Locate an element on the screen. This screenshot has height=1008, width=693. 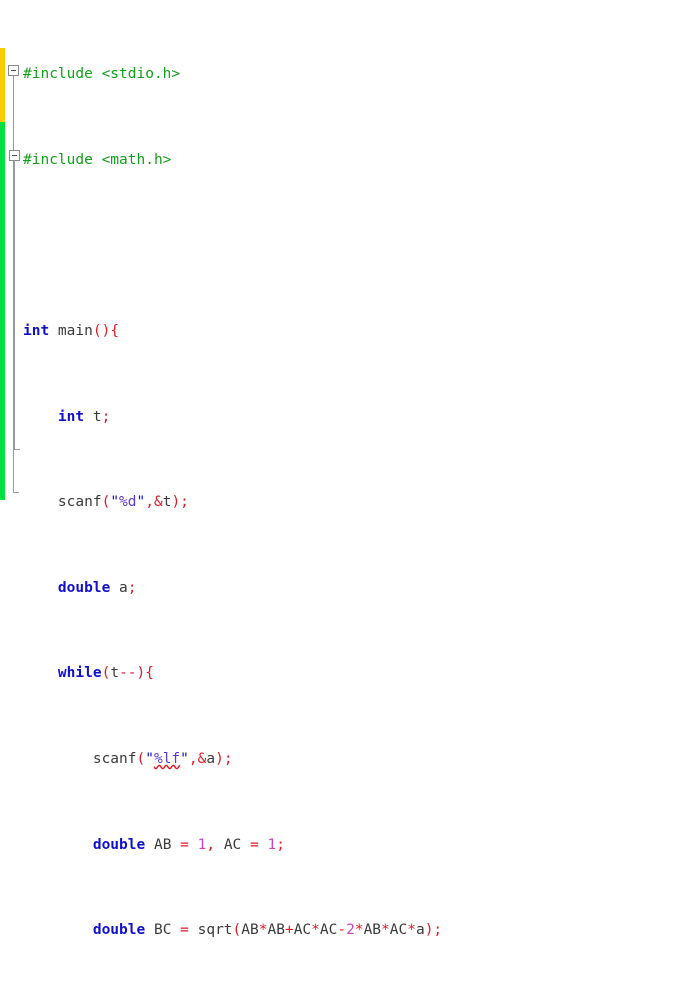
token-format-specifier-error: %lf is located at coordinates (167, 759).